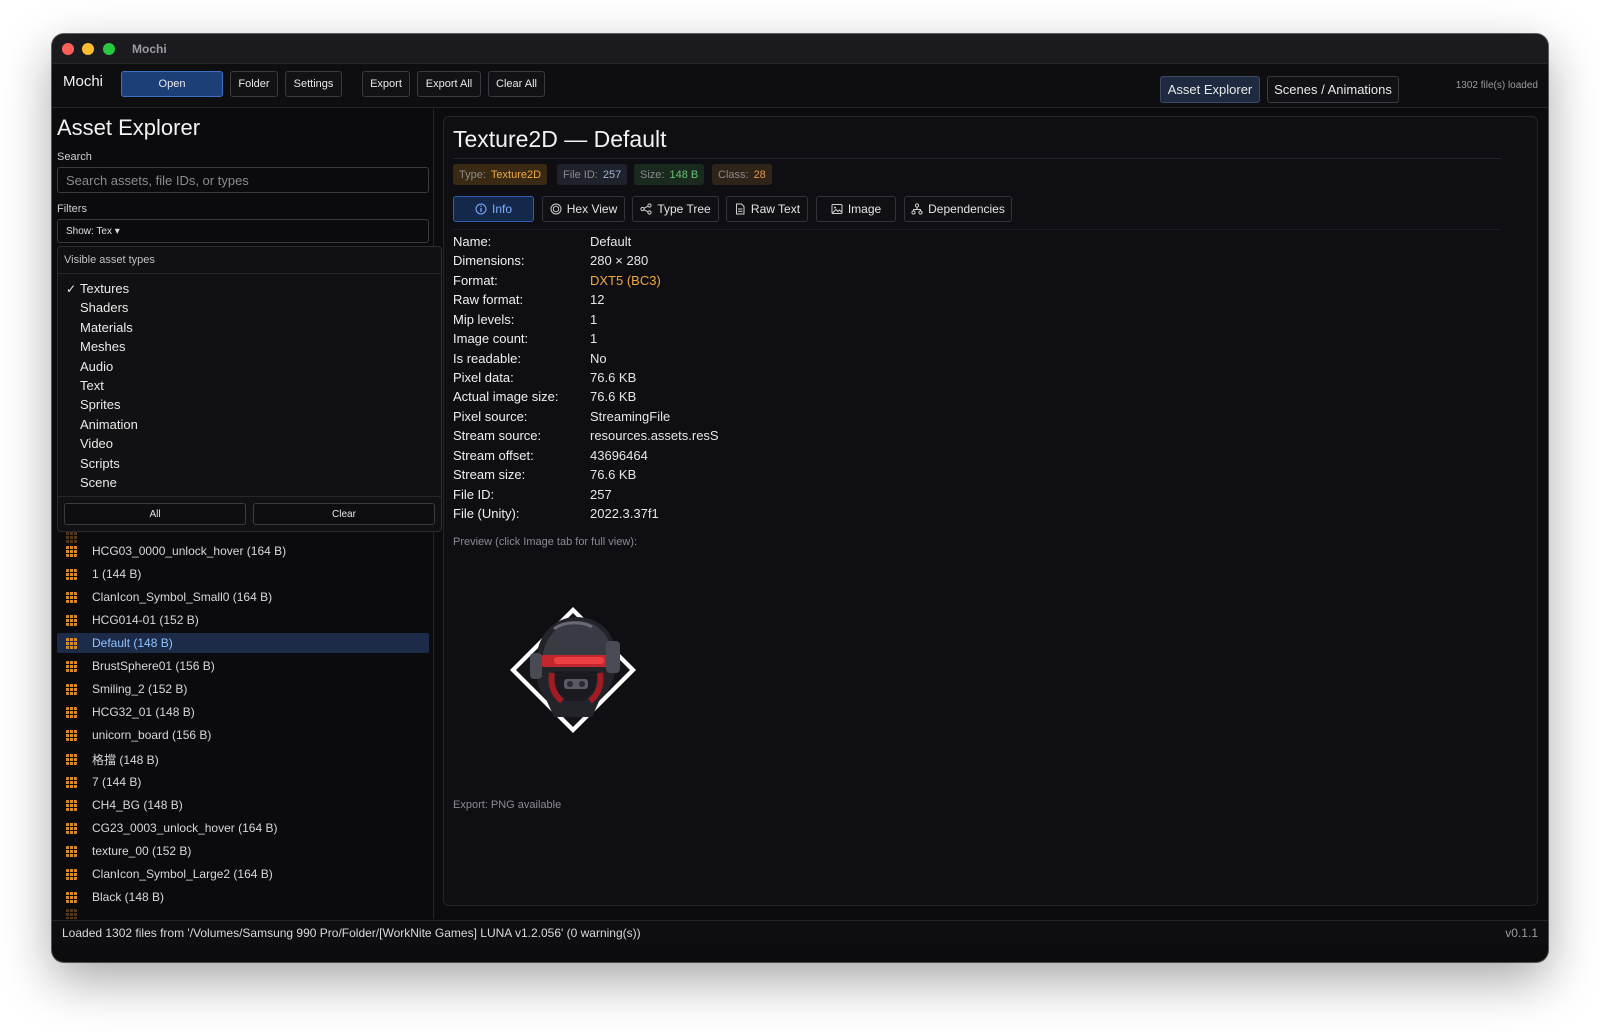 The image size is (1600, 1032). Describe the element at coordinates (573, 669) in the screenshot. I see `texture-preview-image` at that location.